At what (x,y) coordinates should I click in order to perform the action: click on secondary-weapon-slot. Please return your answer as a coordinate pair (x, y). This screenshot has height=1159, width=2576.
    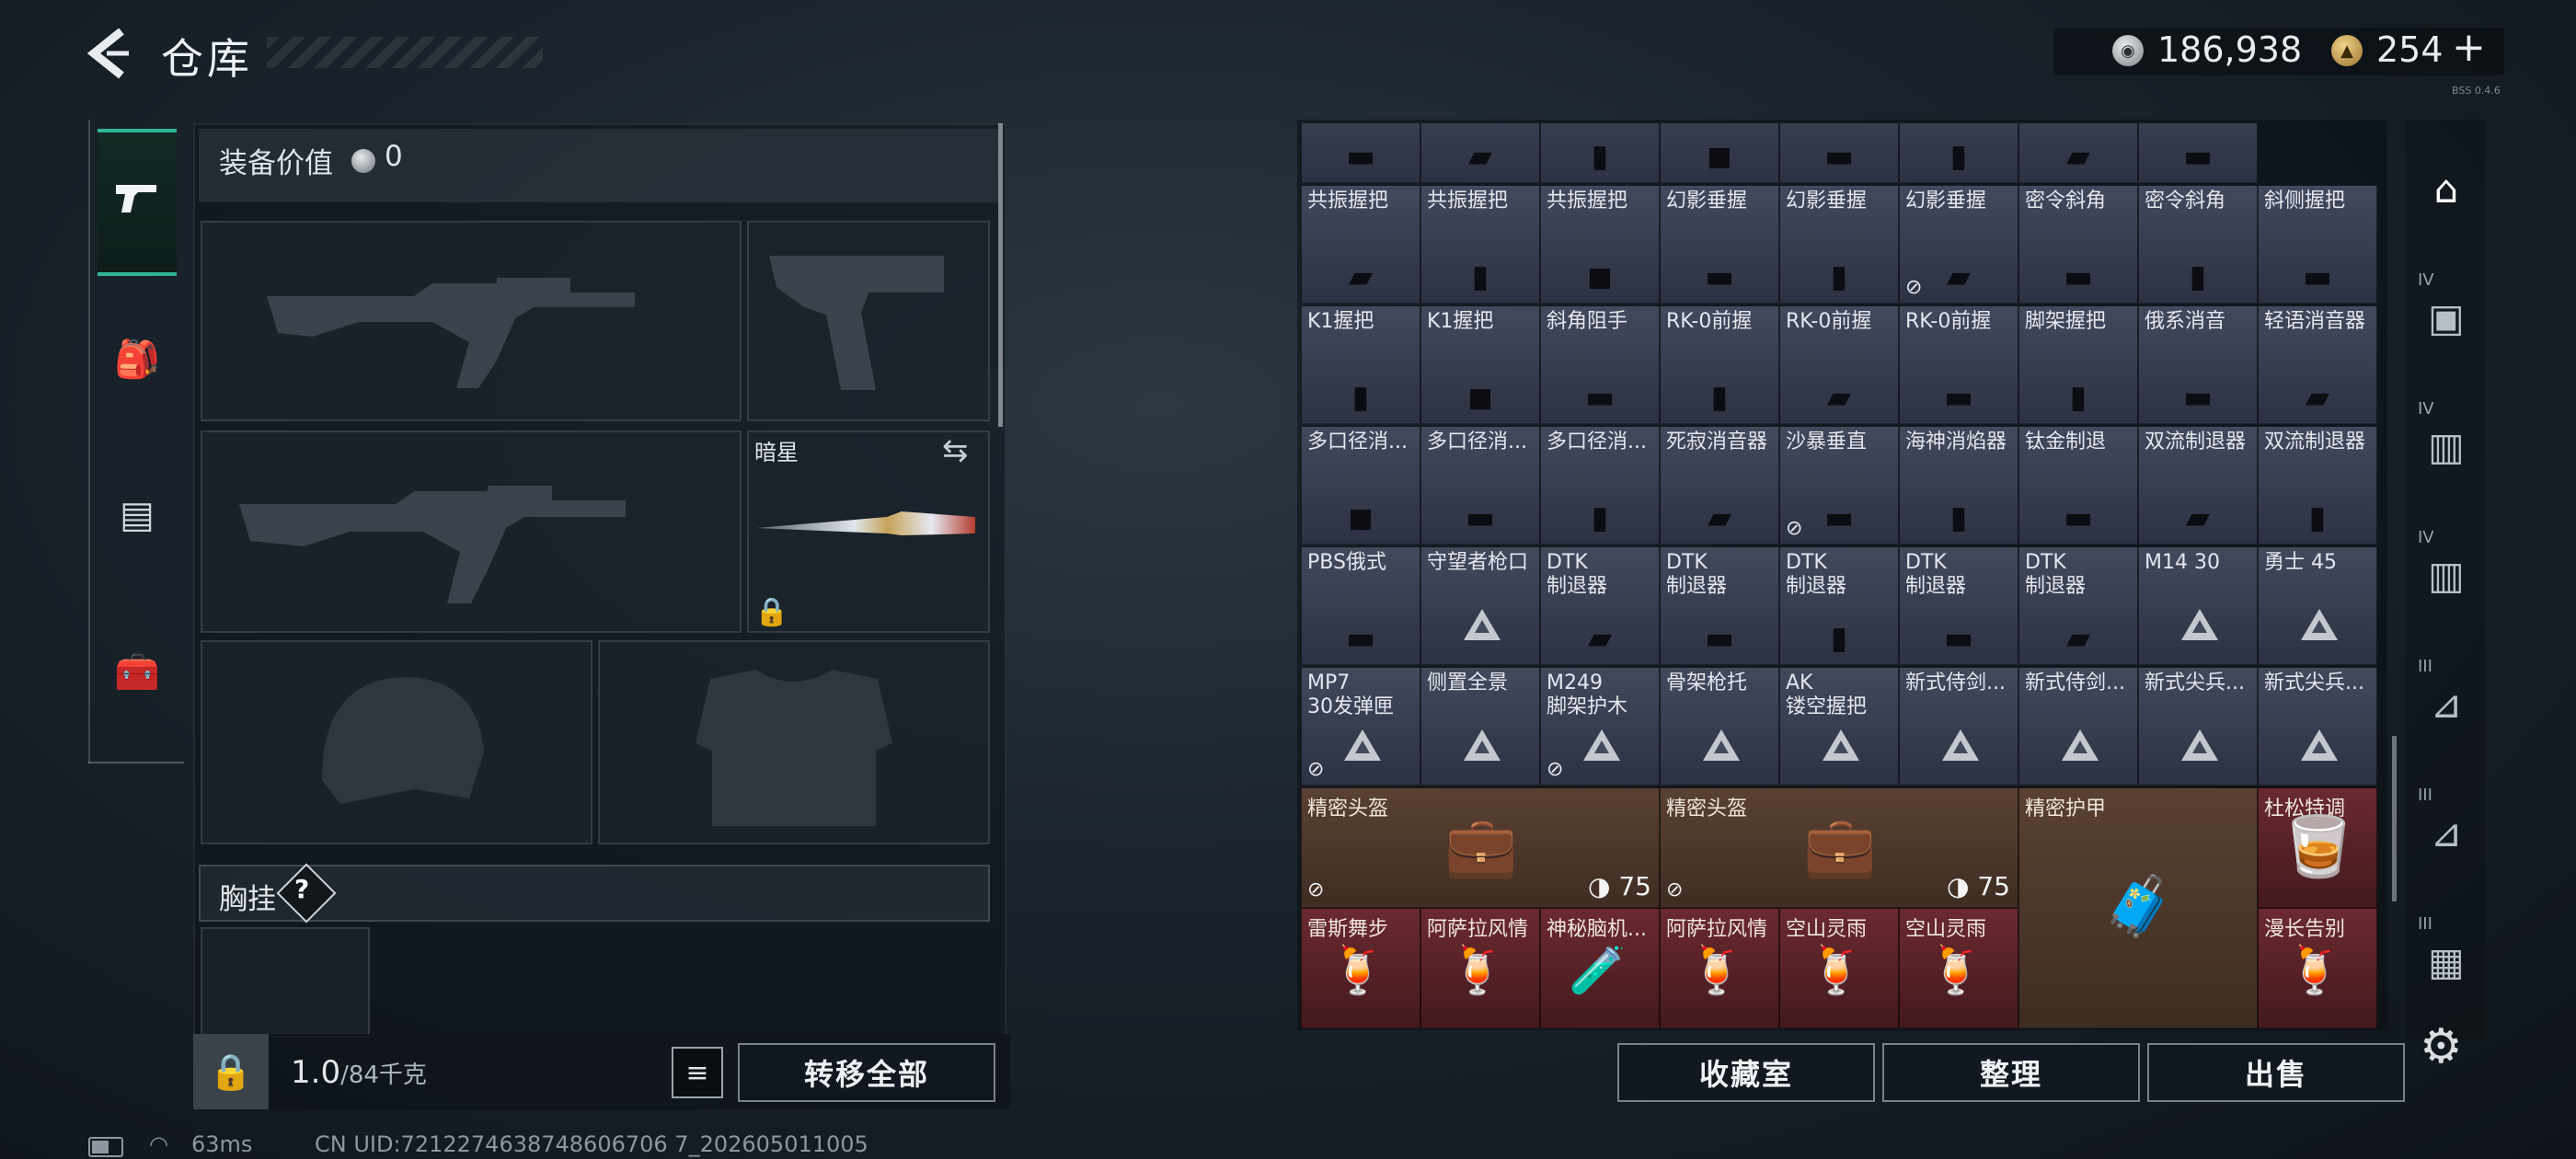
    Looking at the image, I should click on (471, 531).